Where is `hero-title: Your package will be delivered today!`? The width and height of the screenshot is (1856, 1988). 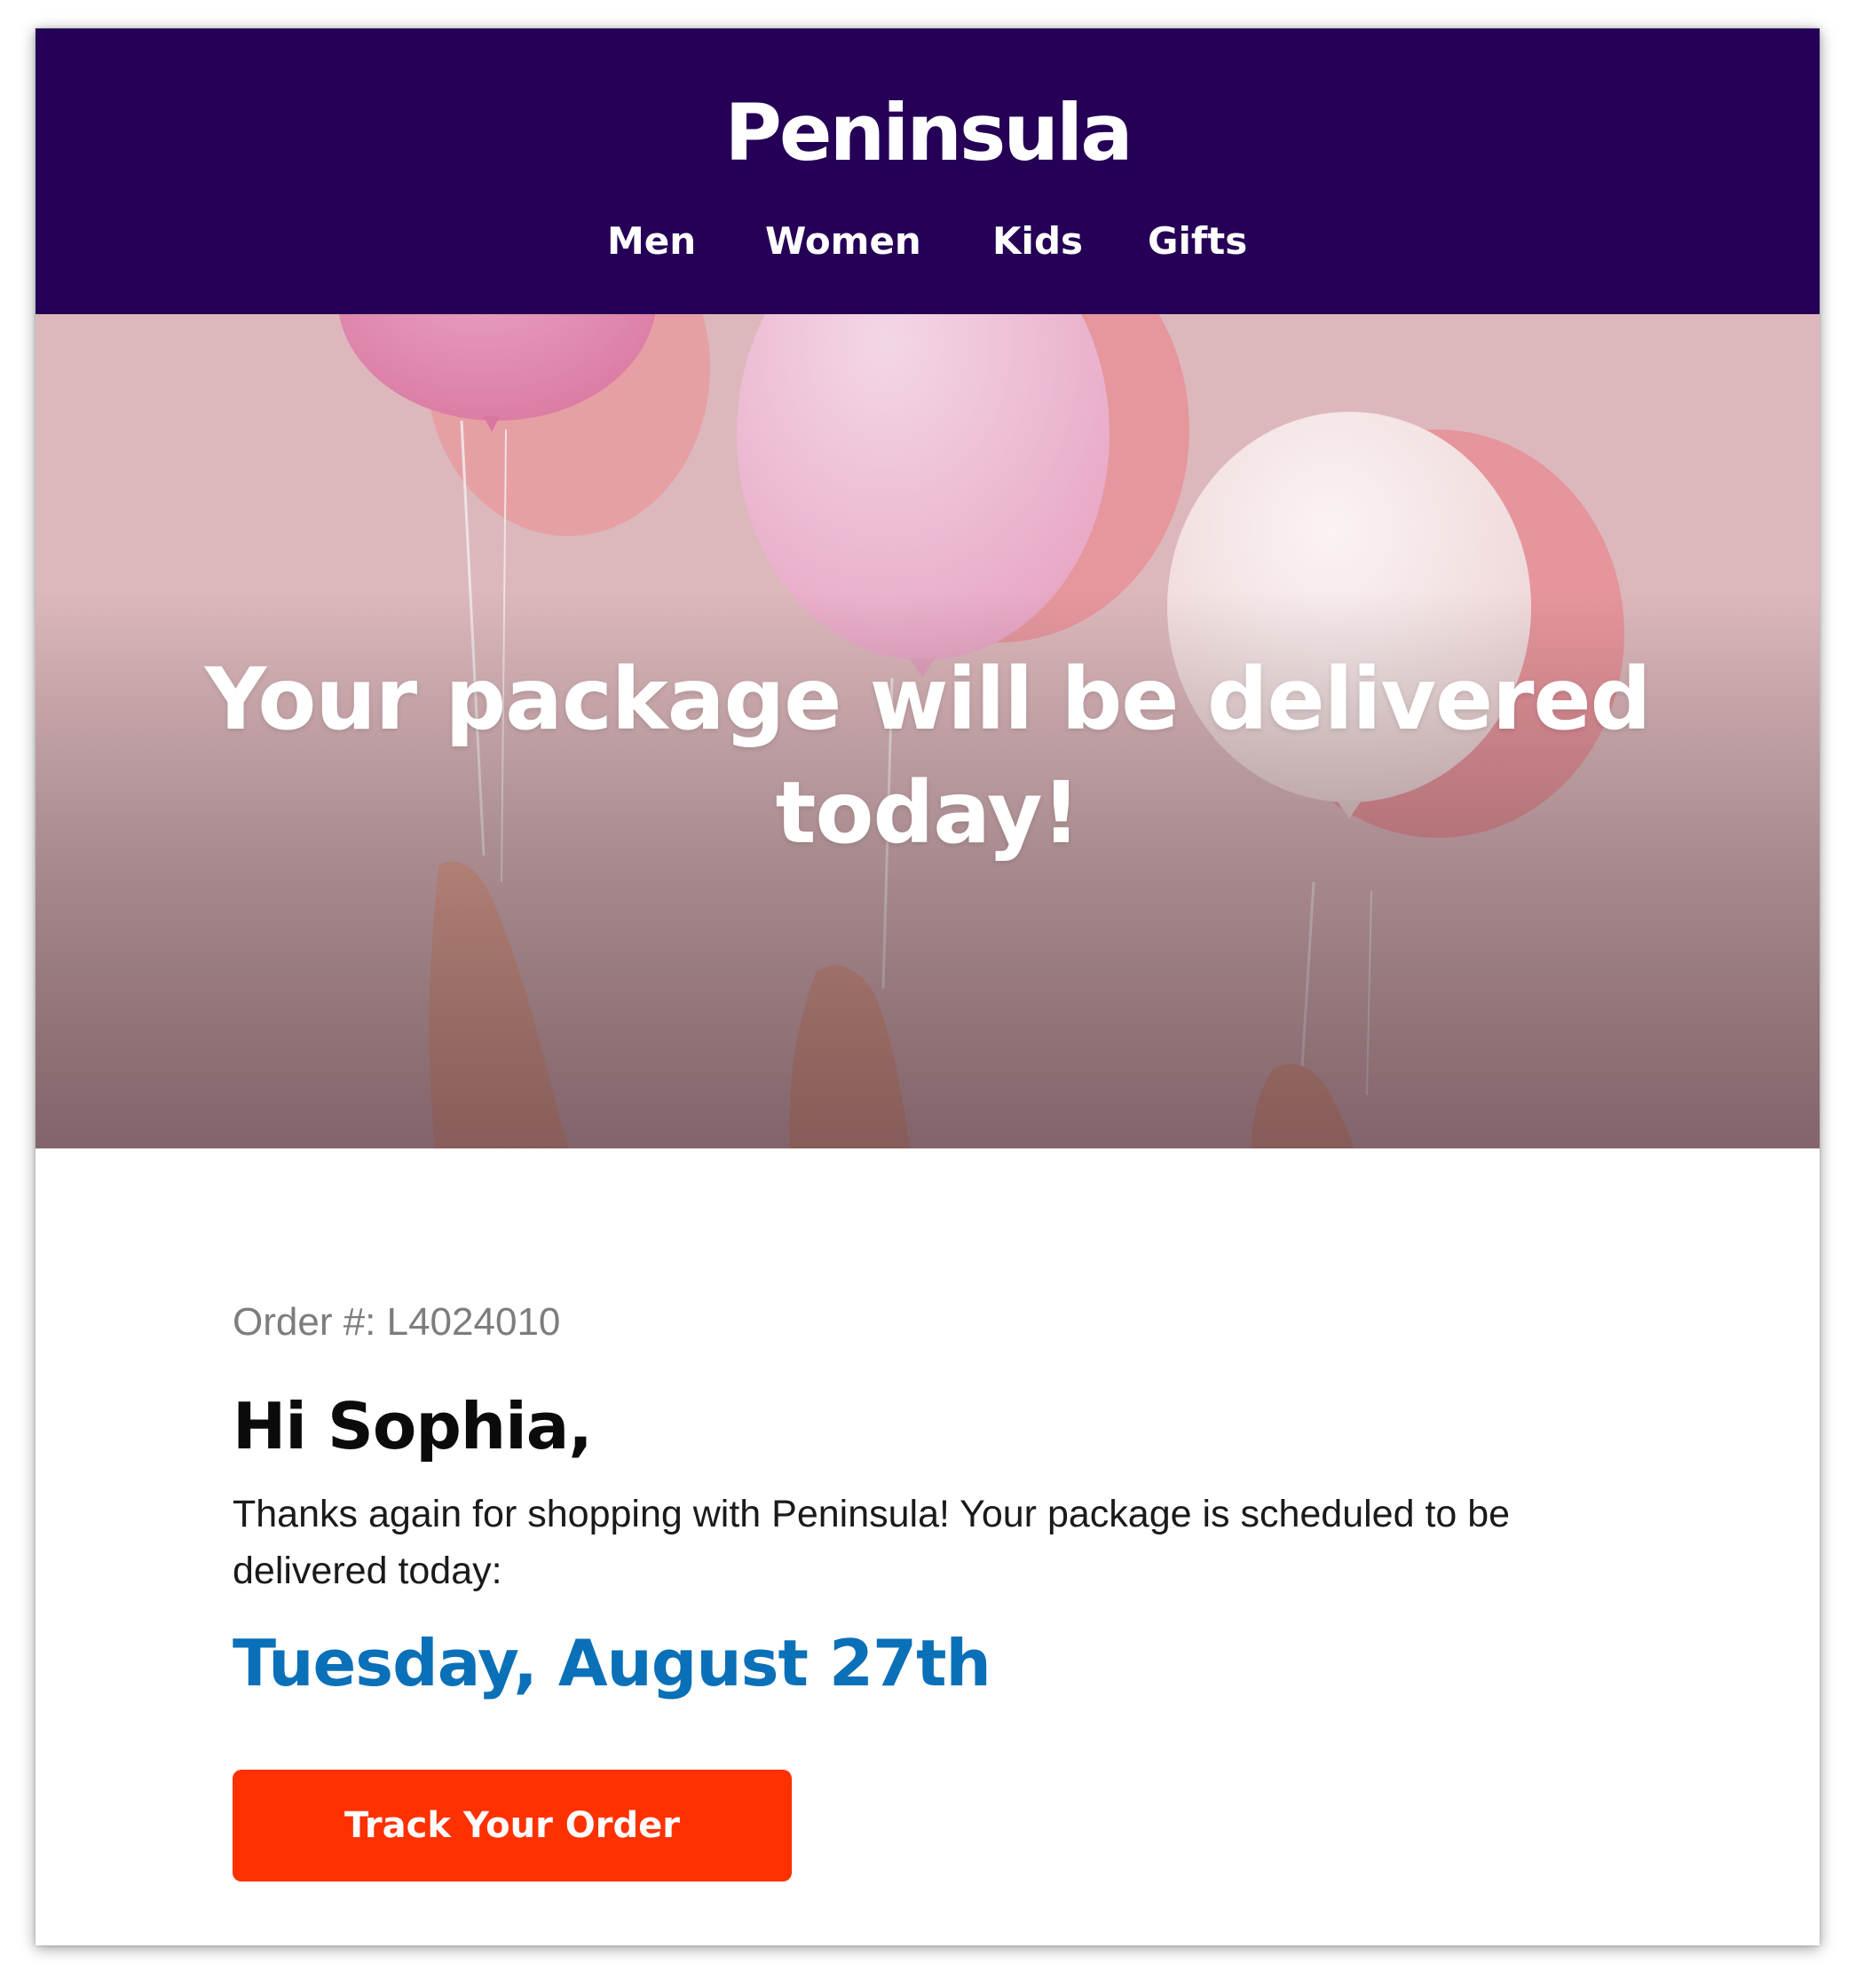 hero-title: Your package will be delivered today! is located at coordinates (928, 756).